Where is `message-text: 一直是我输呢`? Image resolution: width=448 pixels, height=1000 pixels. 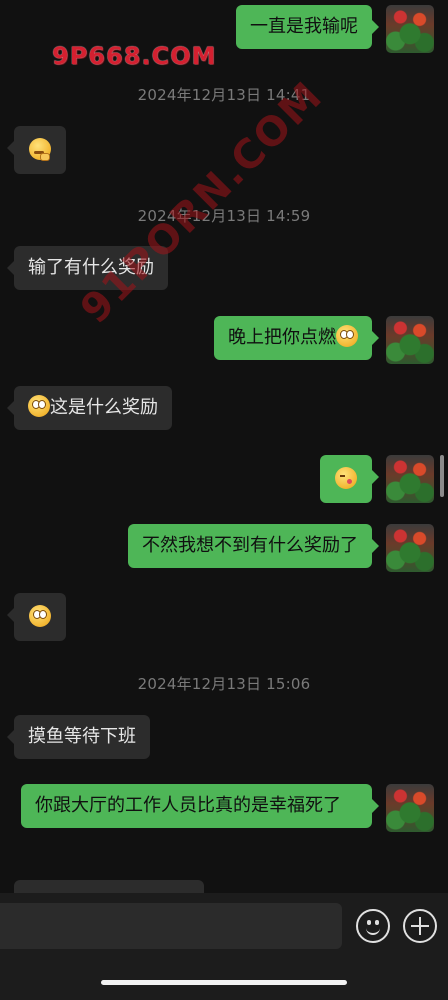 message-text: 一直是我输呢 is located at coordinates (304, 26).